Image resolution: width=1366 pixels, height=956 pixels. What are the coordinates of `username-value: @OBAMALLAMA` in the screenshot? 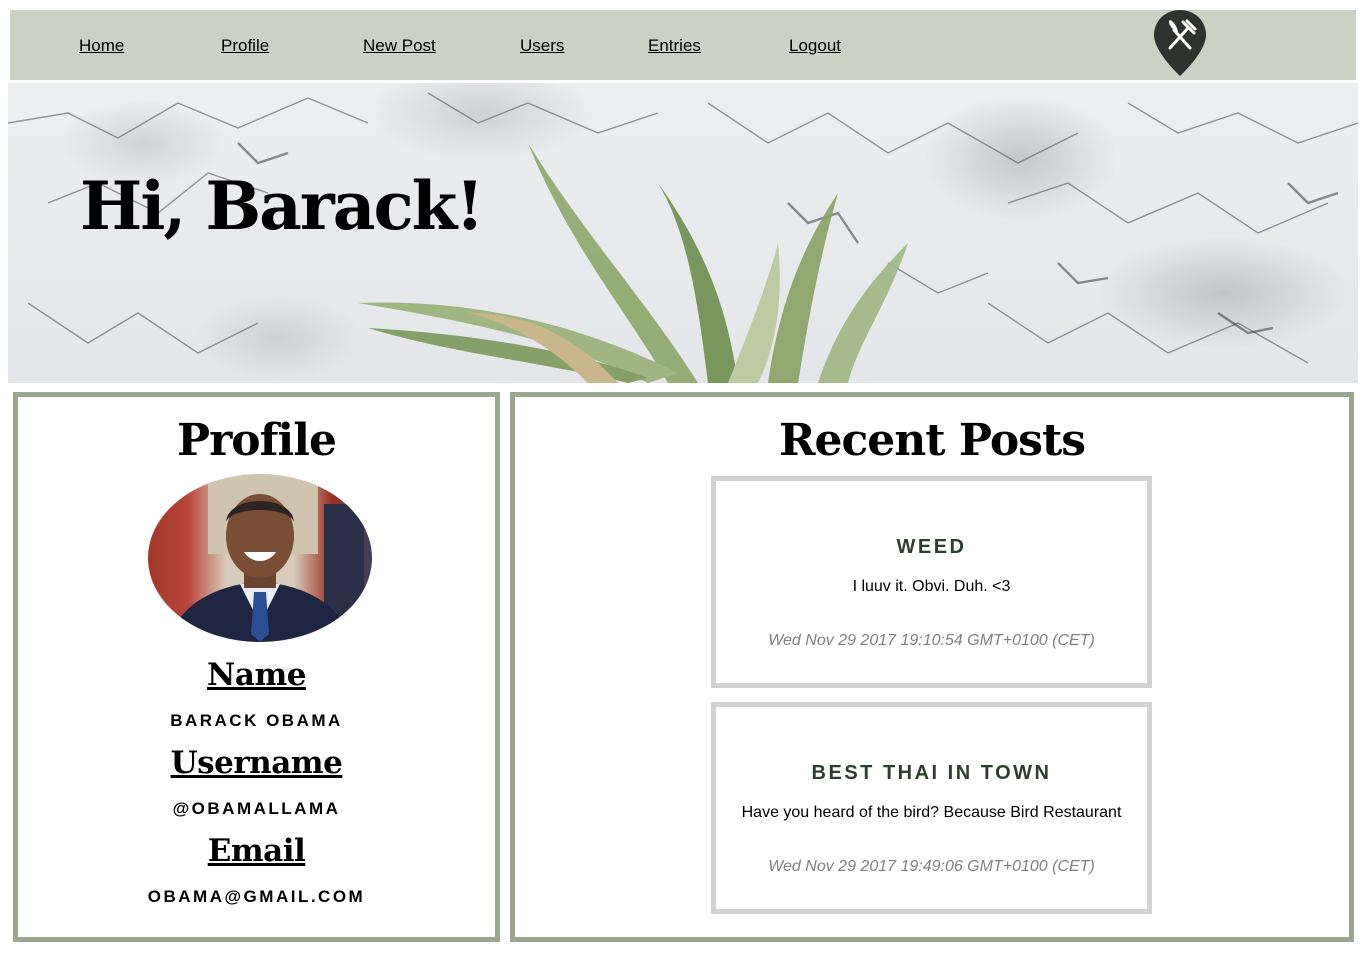 It's located at (256, 808).